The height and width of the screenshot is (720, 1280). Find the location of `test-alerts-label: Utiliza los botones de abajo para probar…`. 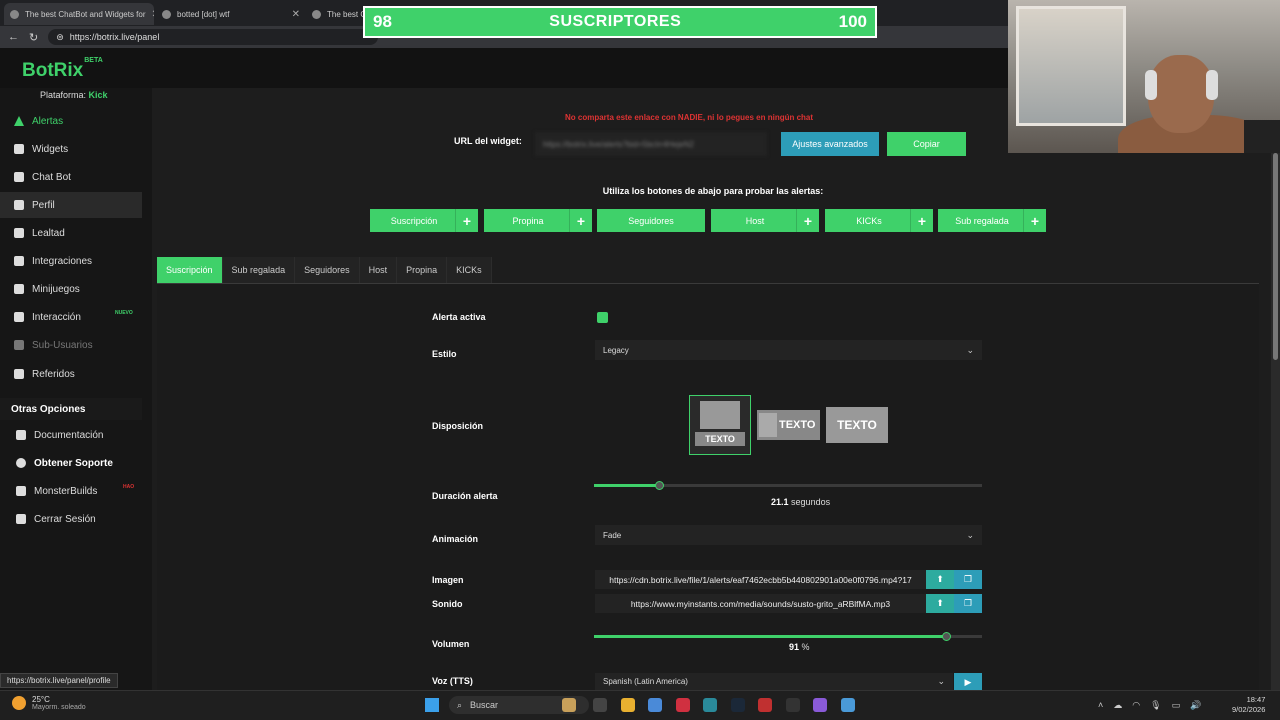

test-alerts-label: Utiliza los botones de abajo para probar… is located at coordinates (713, 191).